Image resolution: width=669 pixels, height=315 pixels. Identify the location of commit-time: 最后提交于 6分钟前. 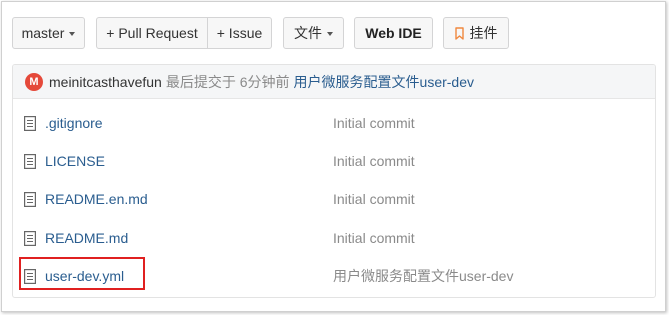
(227, 81).